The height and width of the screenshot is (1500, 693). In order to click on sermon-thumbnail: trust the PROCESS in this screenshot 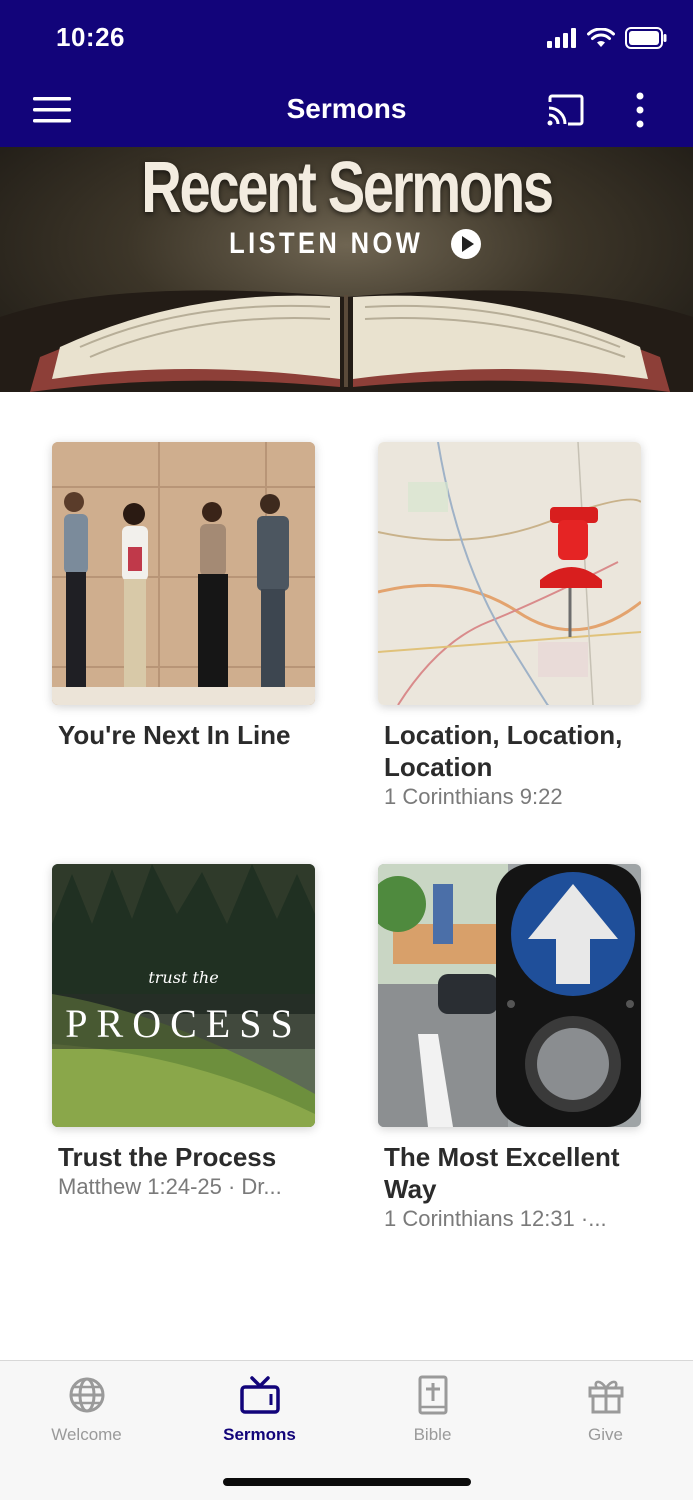, I will do `click(183, 995)`.